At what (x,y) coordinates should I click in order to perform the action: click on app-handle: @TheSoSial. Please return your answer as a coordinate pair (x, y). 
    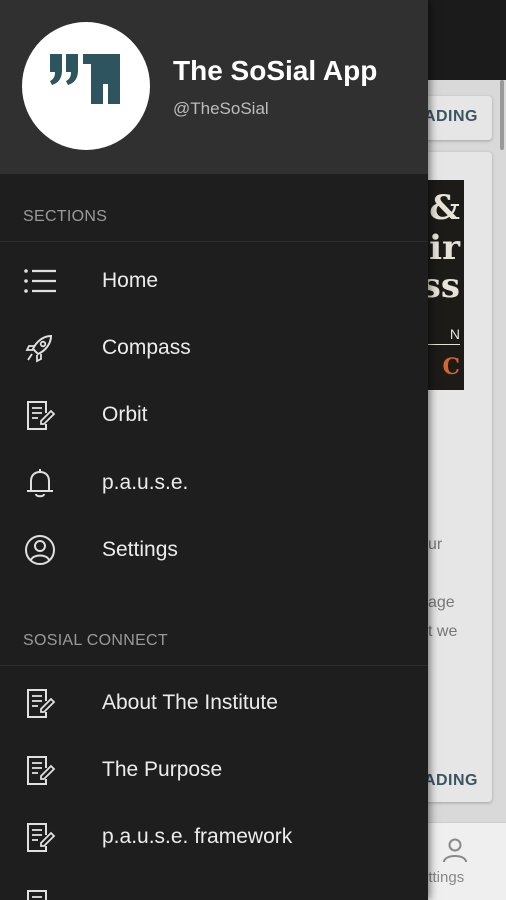
    Looking at the image, I should click on (221, 108).